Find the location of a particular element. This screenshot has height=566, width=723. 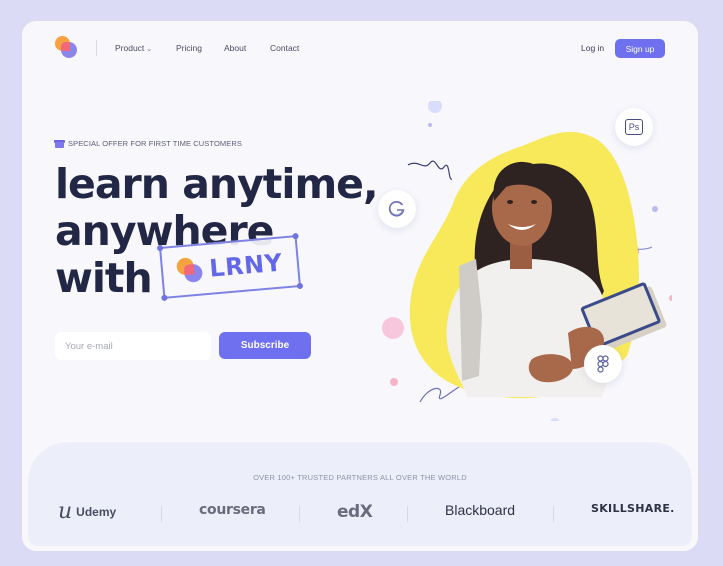

email-input is located at coordinates (133, 346).